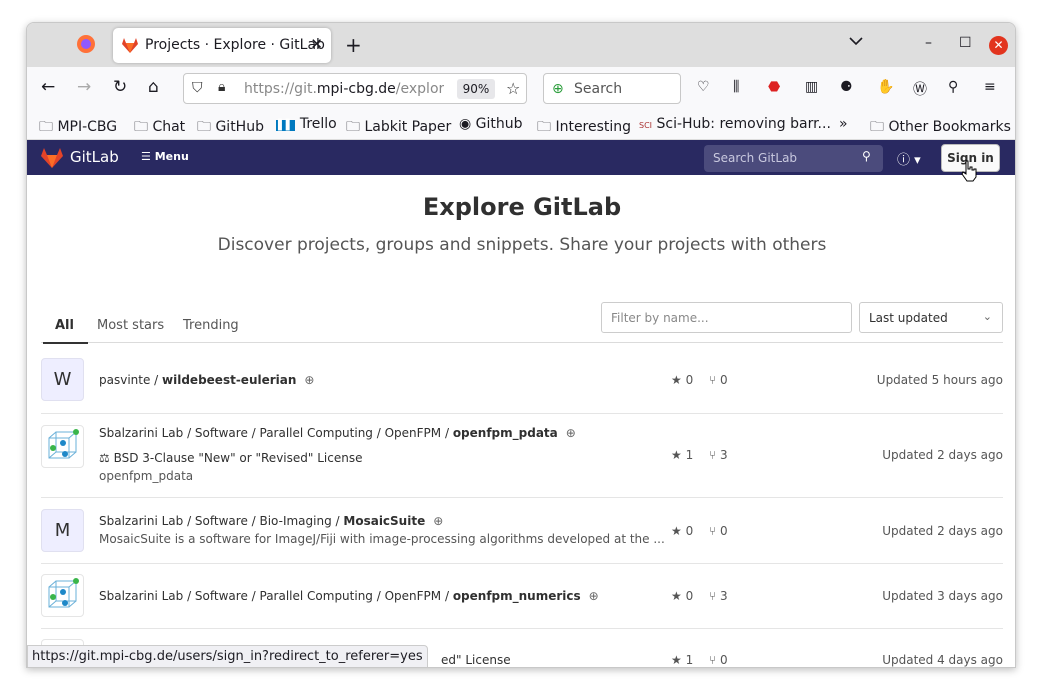 The width and height of the screenshot is (1042, 697). What do you see at coordinates (398, 128) in the screenshot?
I see `bookmark-labkit-paper: 🗀 Labkit Paper` at bounding box center [398, 128].